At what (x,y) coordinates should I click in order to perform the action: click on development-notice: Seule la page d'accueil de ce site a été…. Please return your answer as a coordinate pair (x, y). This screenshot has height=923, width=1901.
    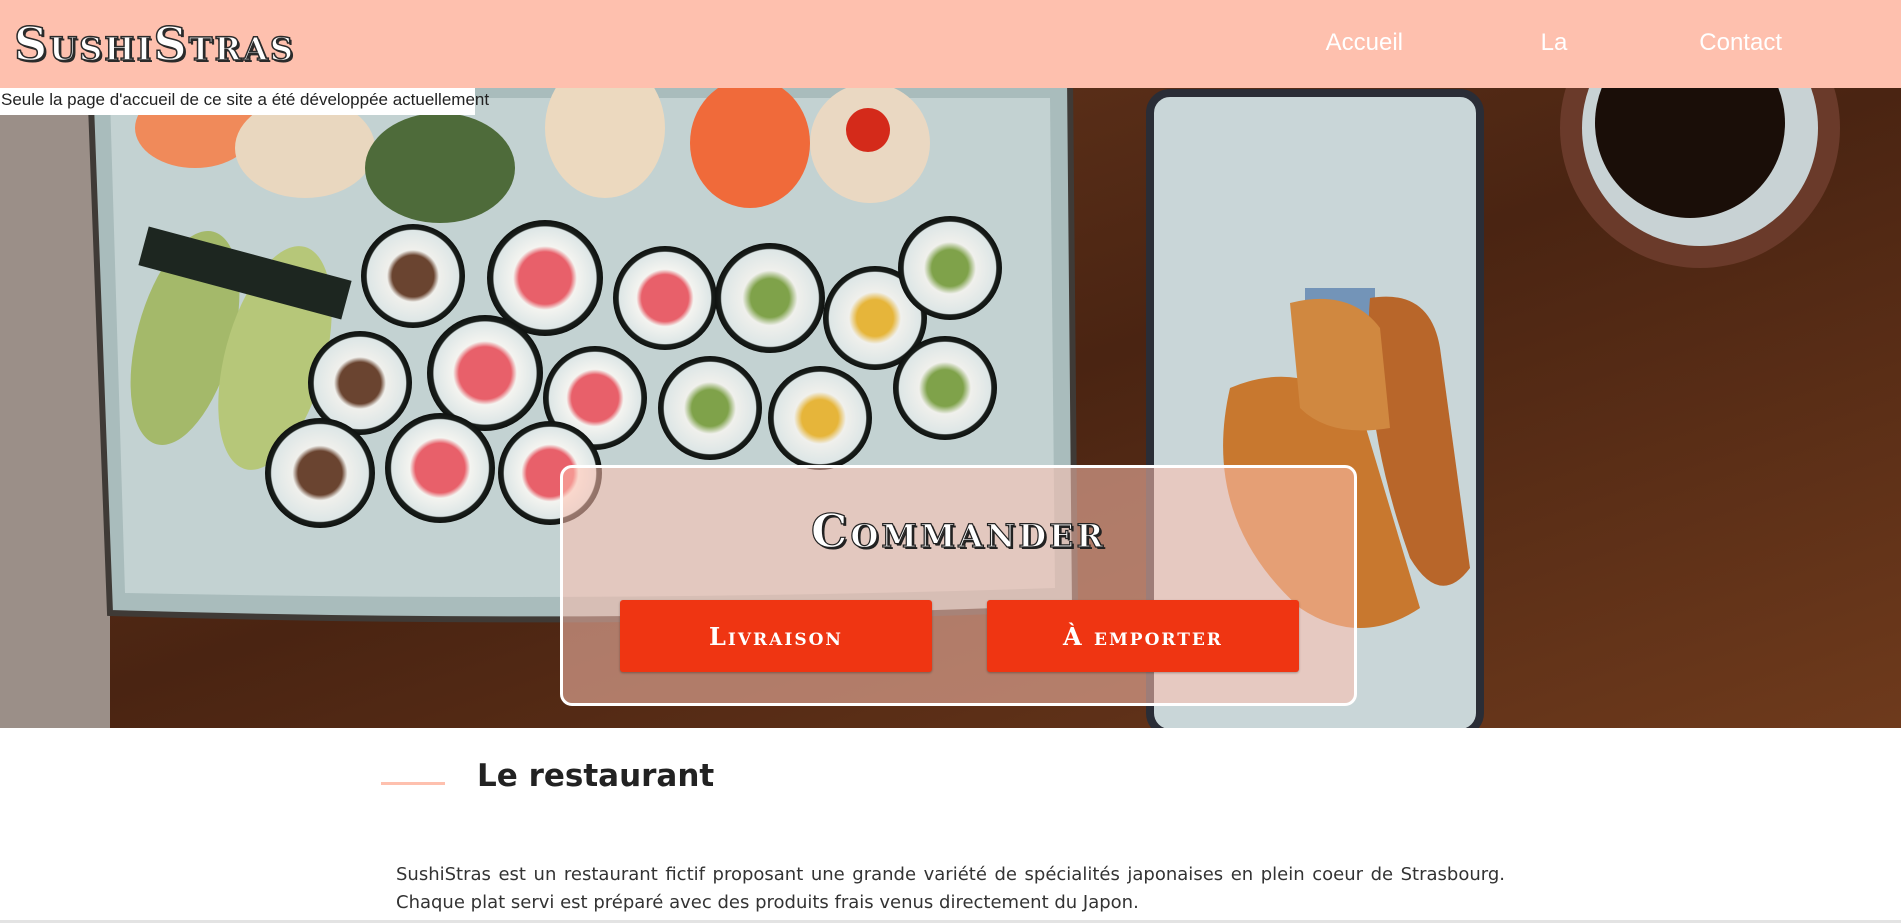
    Looking at the image, I should click on (244, 101).